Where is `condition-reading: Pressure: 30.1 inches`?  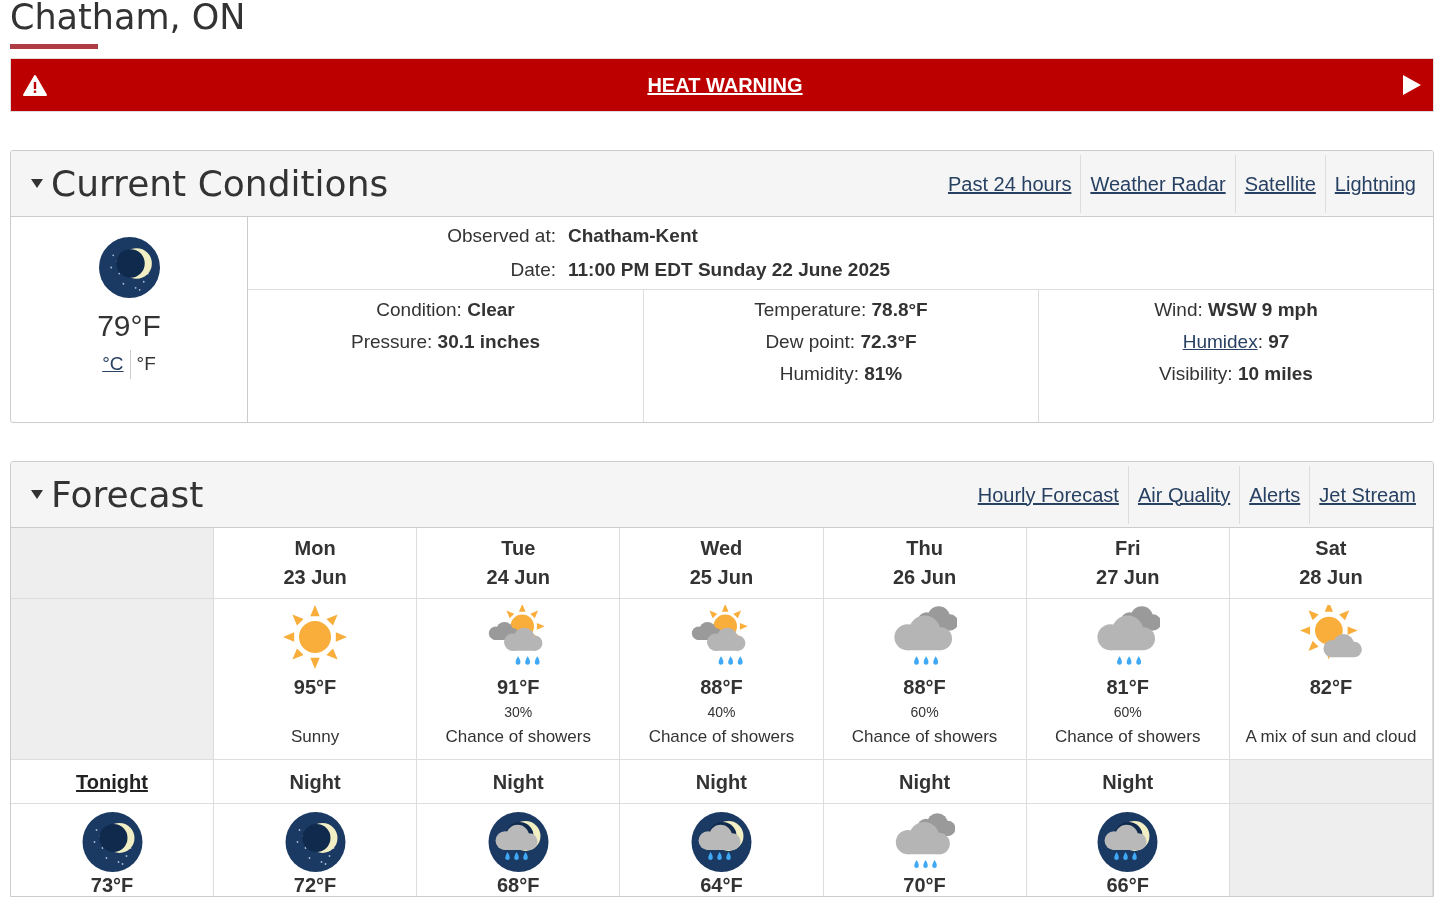
condition-reading: Pressure: 30.1 inches is located at coordinates (445, 342).